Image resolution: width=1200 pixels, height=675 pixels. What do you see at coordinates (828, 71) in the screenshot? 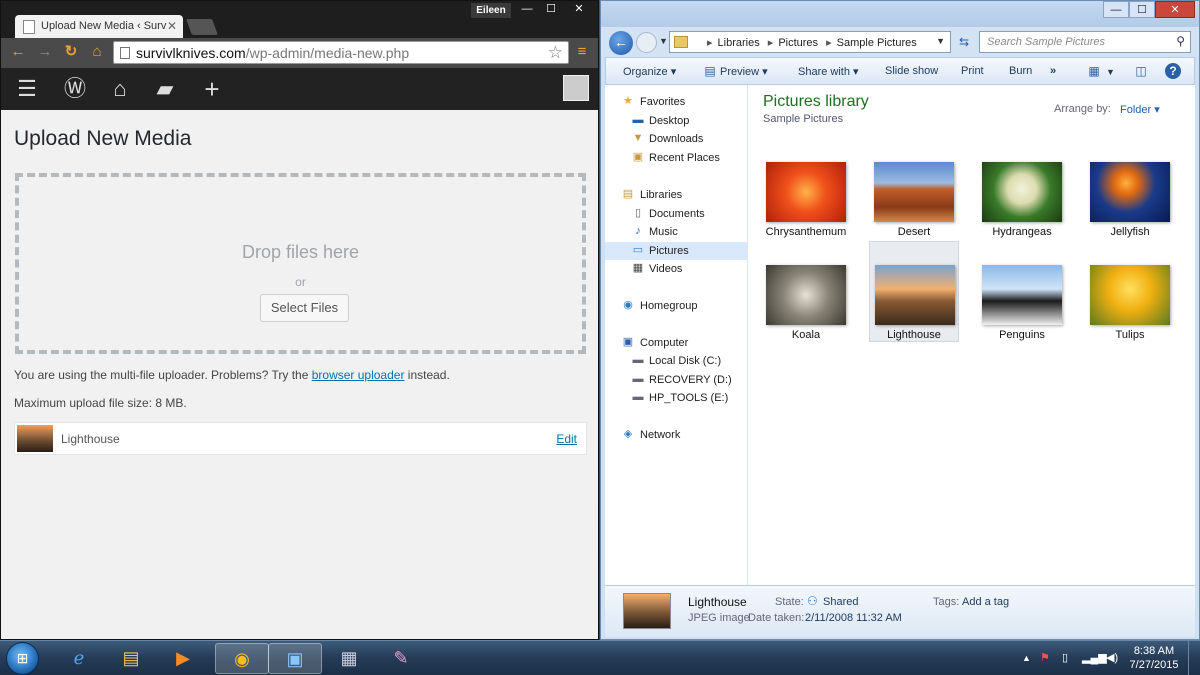
I see `share-with-button: Share with ▾` at bounding box center [828, 71].